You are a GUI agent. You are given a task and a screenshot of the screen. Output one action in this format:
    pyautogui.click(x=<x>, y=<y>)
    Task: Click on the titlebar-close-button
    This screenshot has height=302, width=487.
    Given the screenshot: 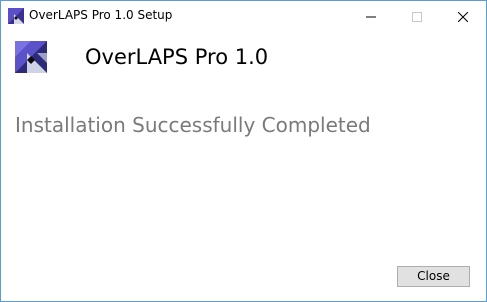 What is the action you would take?
    pyautogui.click(x=463, y=16)
    